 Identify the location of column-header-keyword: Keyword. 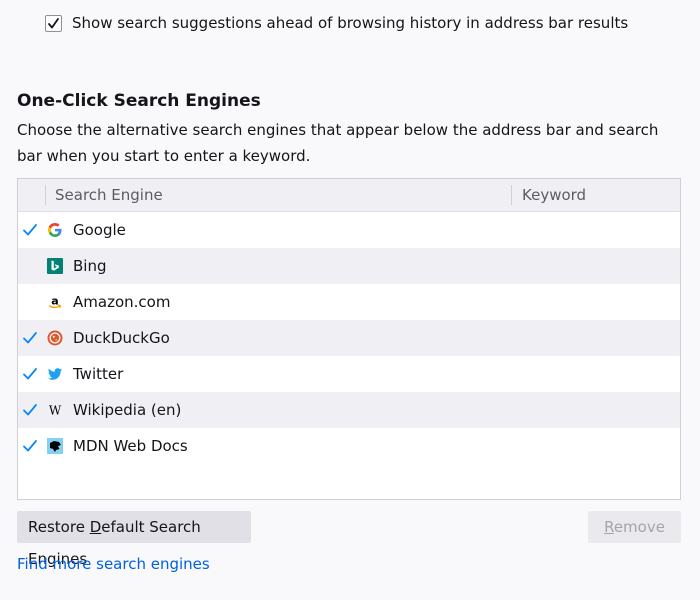
(554, 195).